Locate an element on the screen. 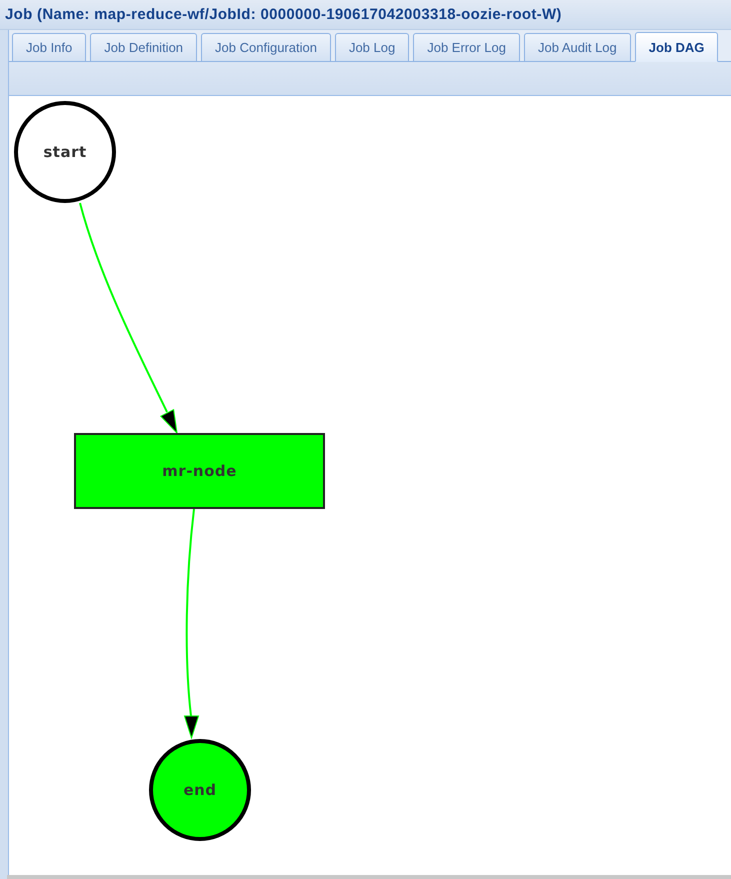 The height and width of the screenshot is (879, 731). tab: Job Audit Log is located at coordinates (577, 47).